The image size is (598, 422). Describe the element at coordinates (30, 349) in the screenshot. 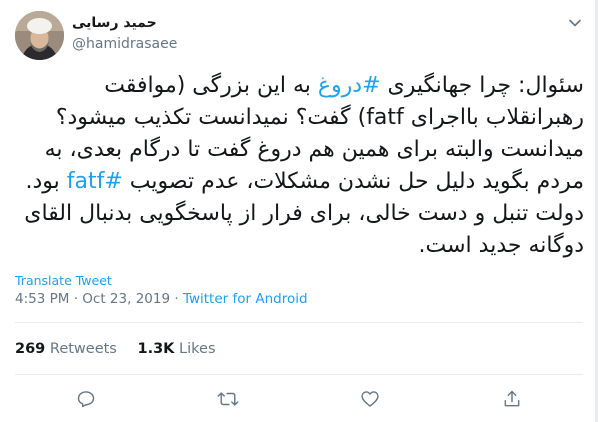

I see `retweets-count: 269` at that location.